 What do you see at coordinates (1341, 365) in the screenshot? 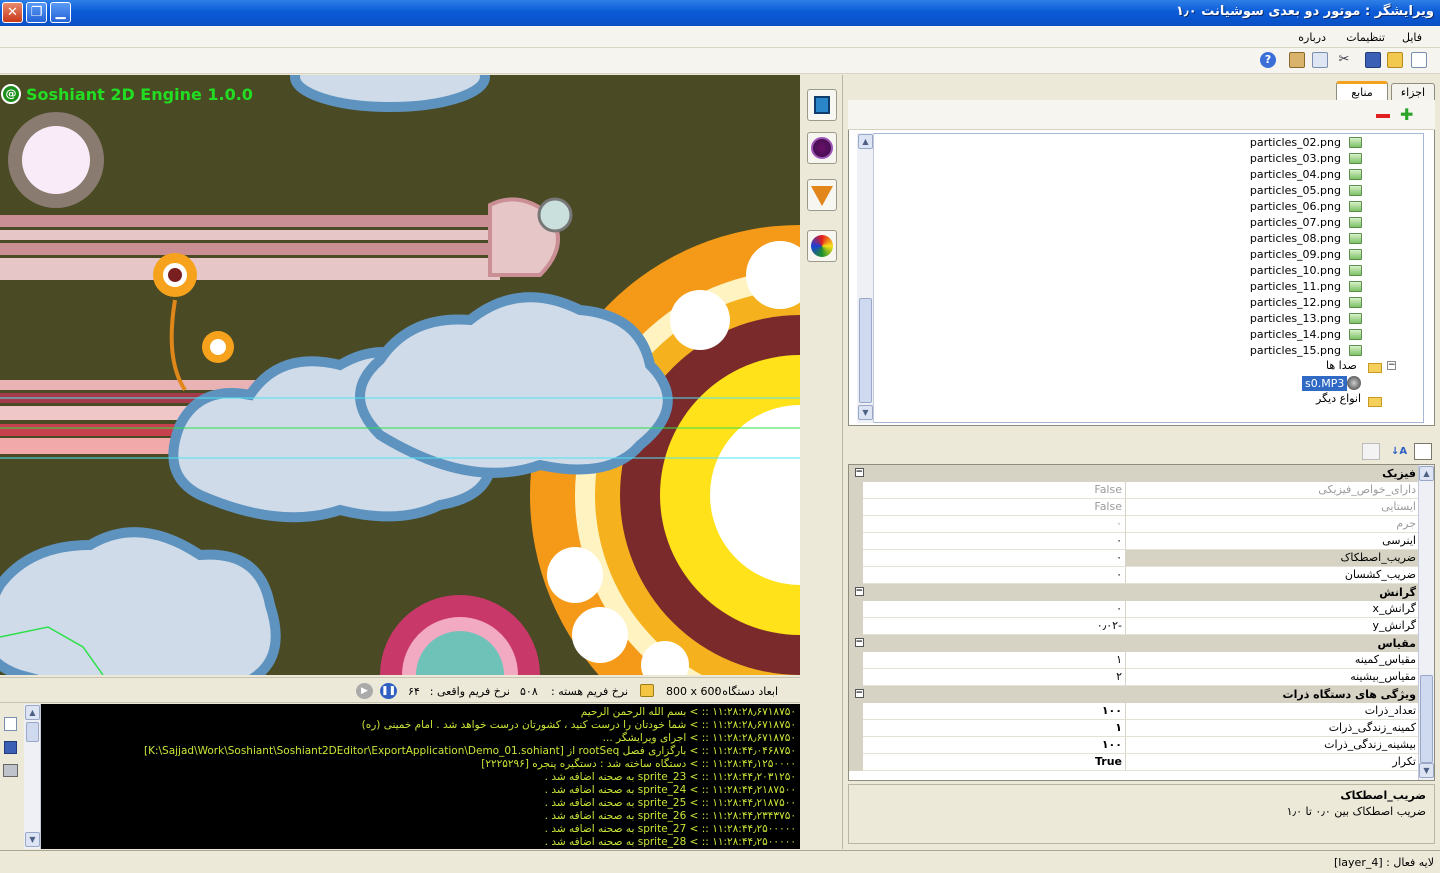
I see `sounds-folder-label: صدا ها` at bounding box center [1341, 365].